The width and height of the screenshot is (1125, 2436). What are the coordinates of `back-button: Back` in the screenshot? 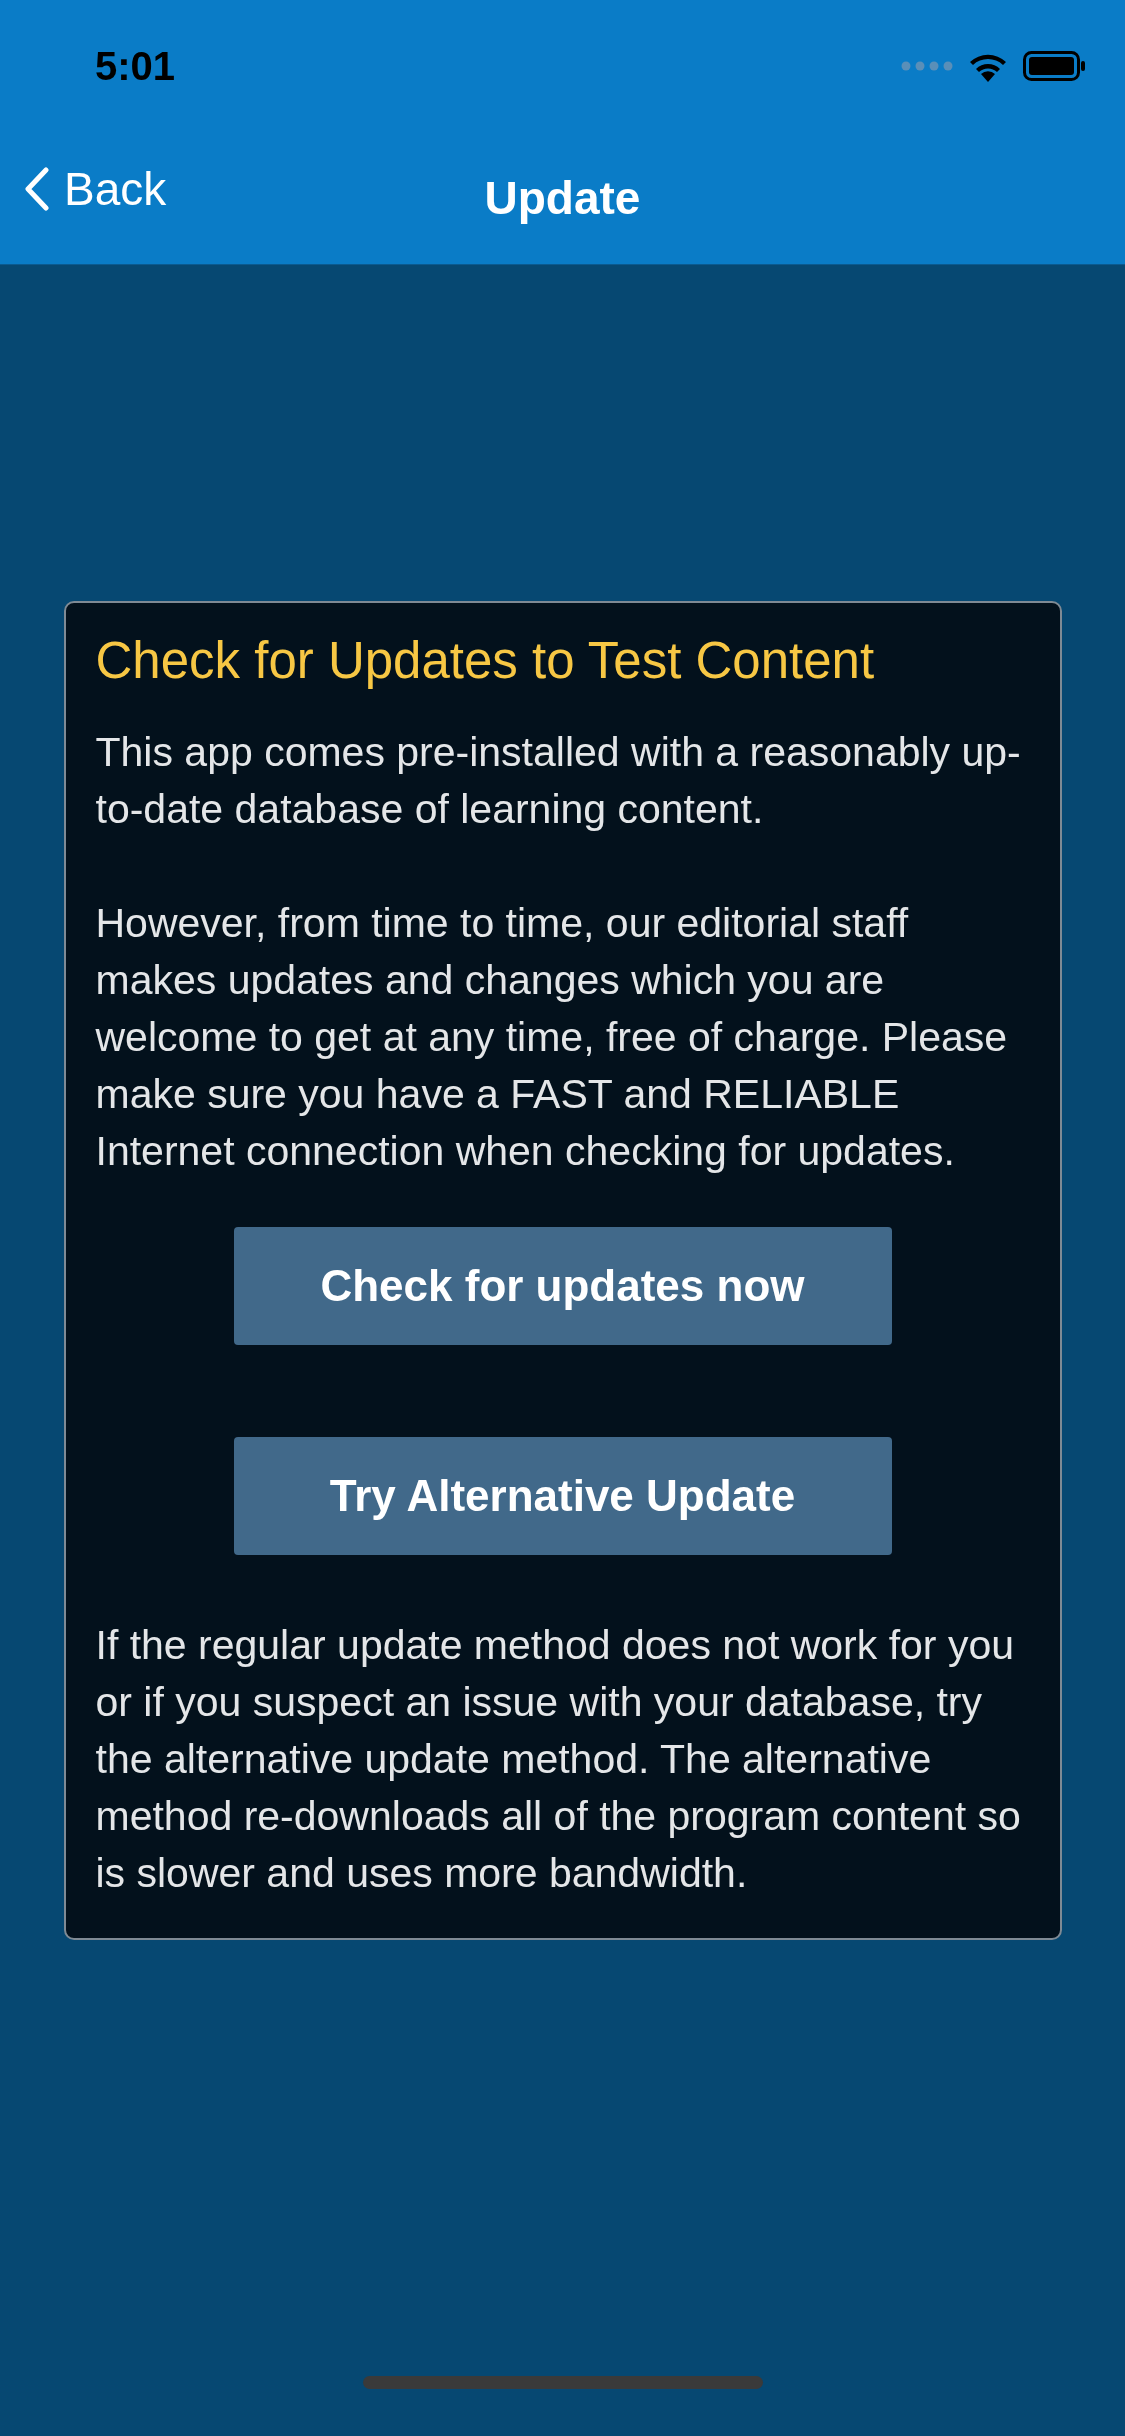 It's located at (95, 189).